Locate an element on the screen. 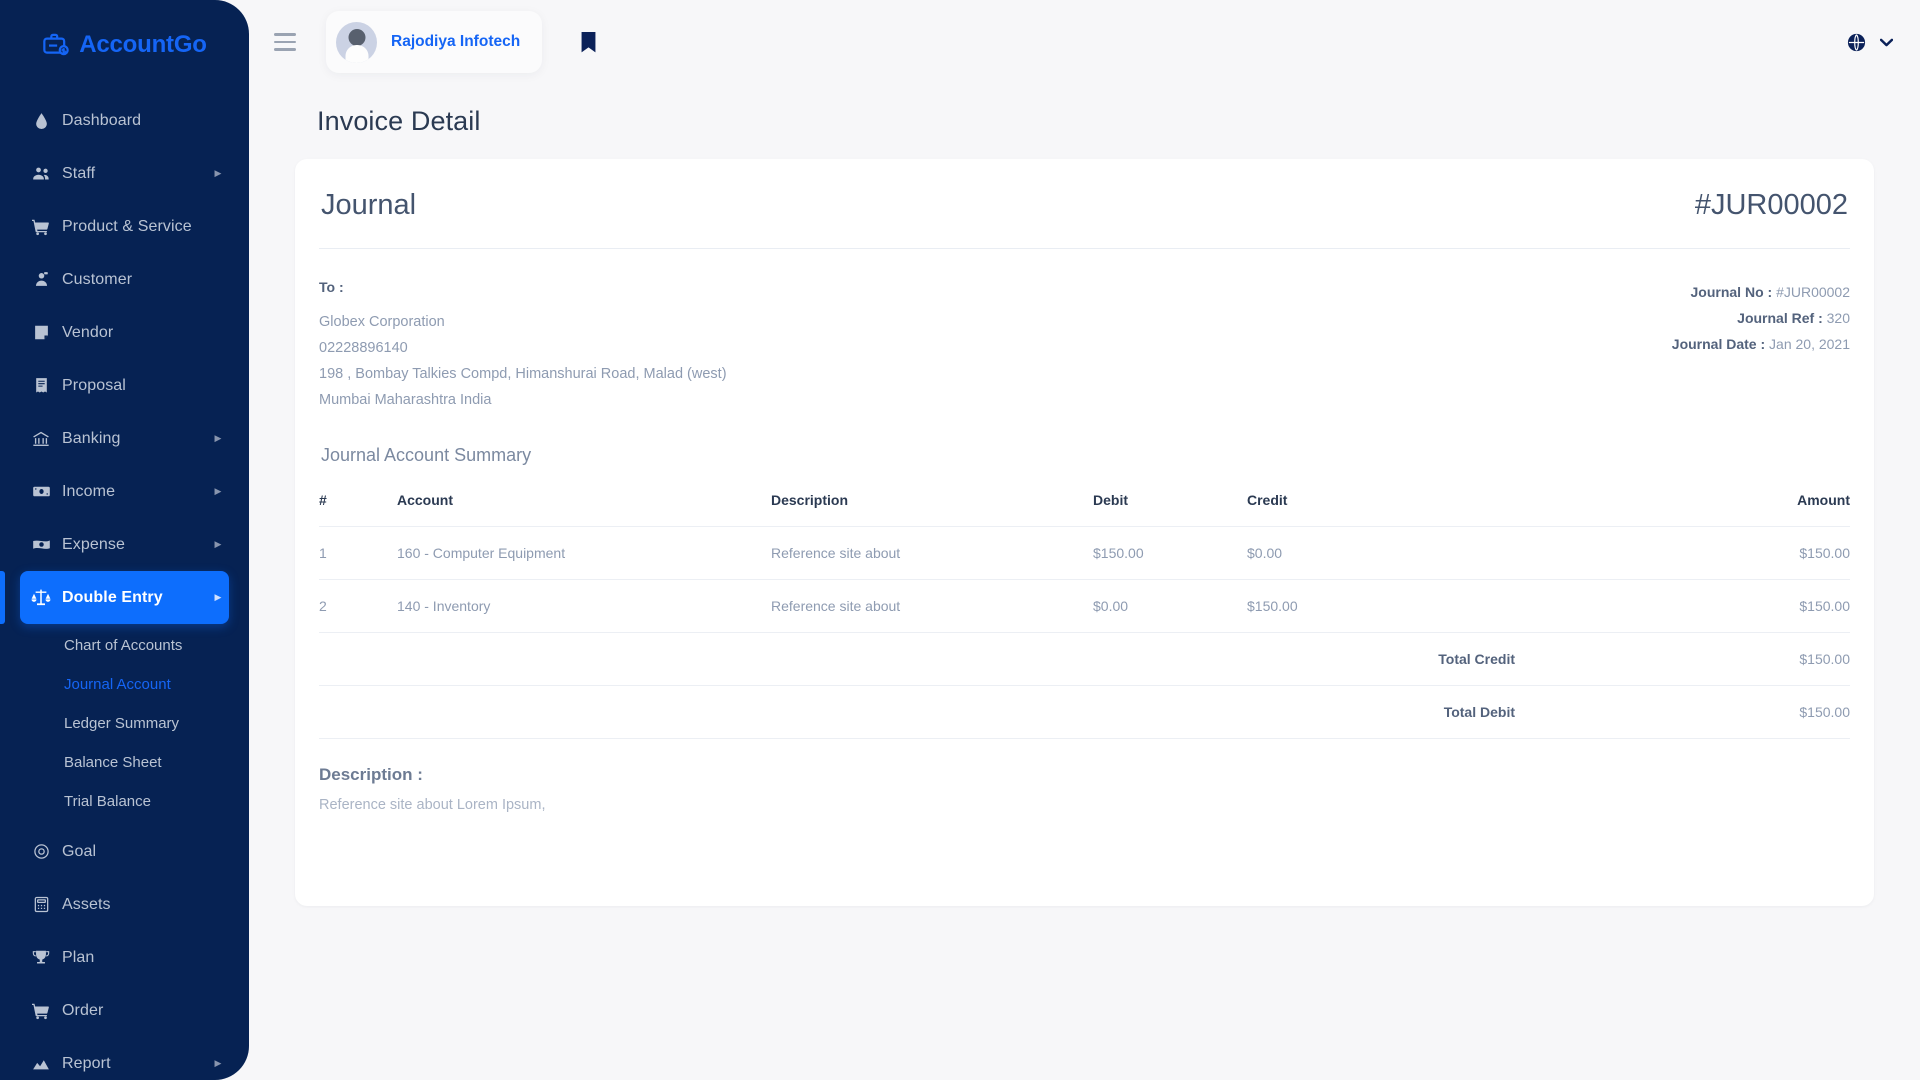 The height and width of the screenshot is (1080, 1920). hamburger-icon is located at coordinates (289, 42).